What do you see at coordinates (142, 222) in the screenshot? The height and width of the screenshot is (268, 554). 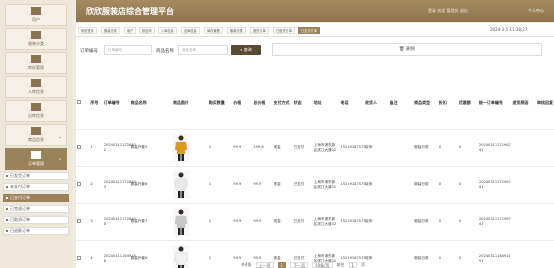 I see `cell-product: 服装外套7` at bounding box center [142, 222].